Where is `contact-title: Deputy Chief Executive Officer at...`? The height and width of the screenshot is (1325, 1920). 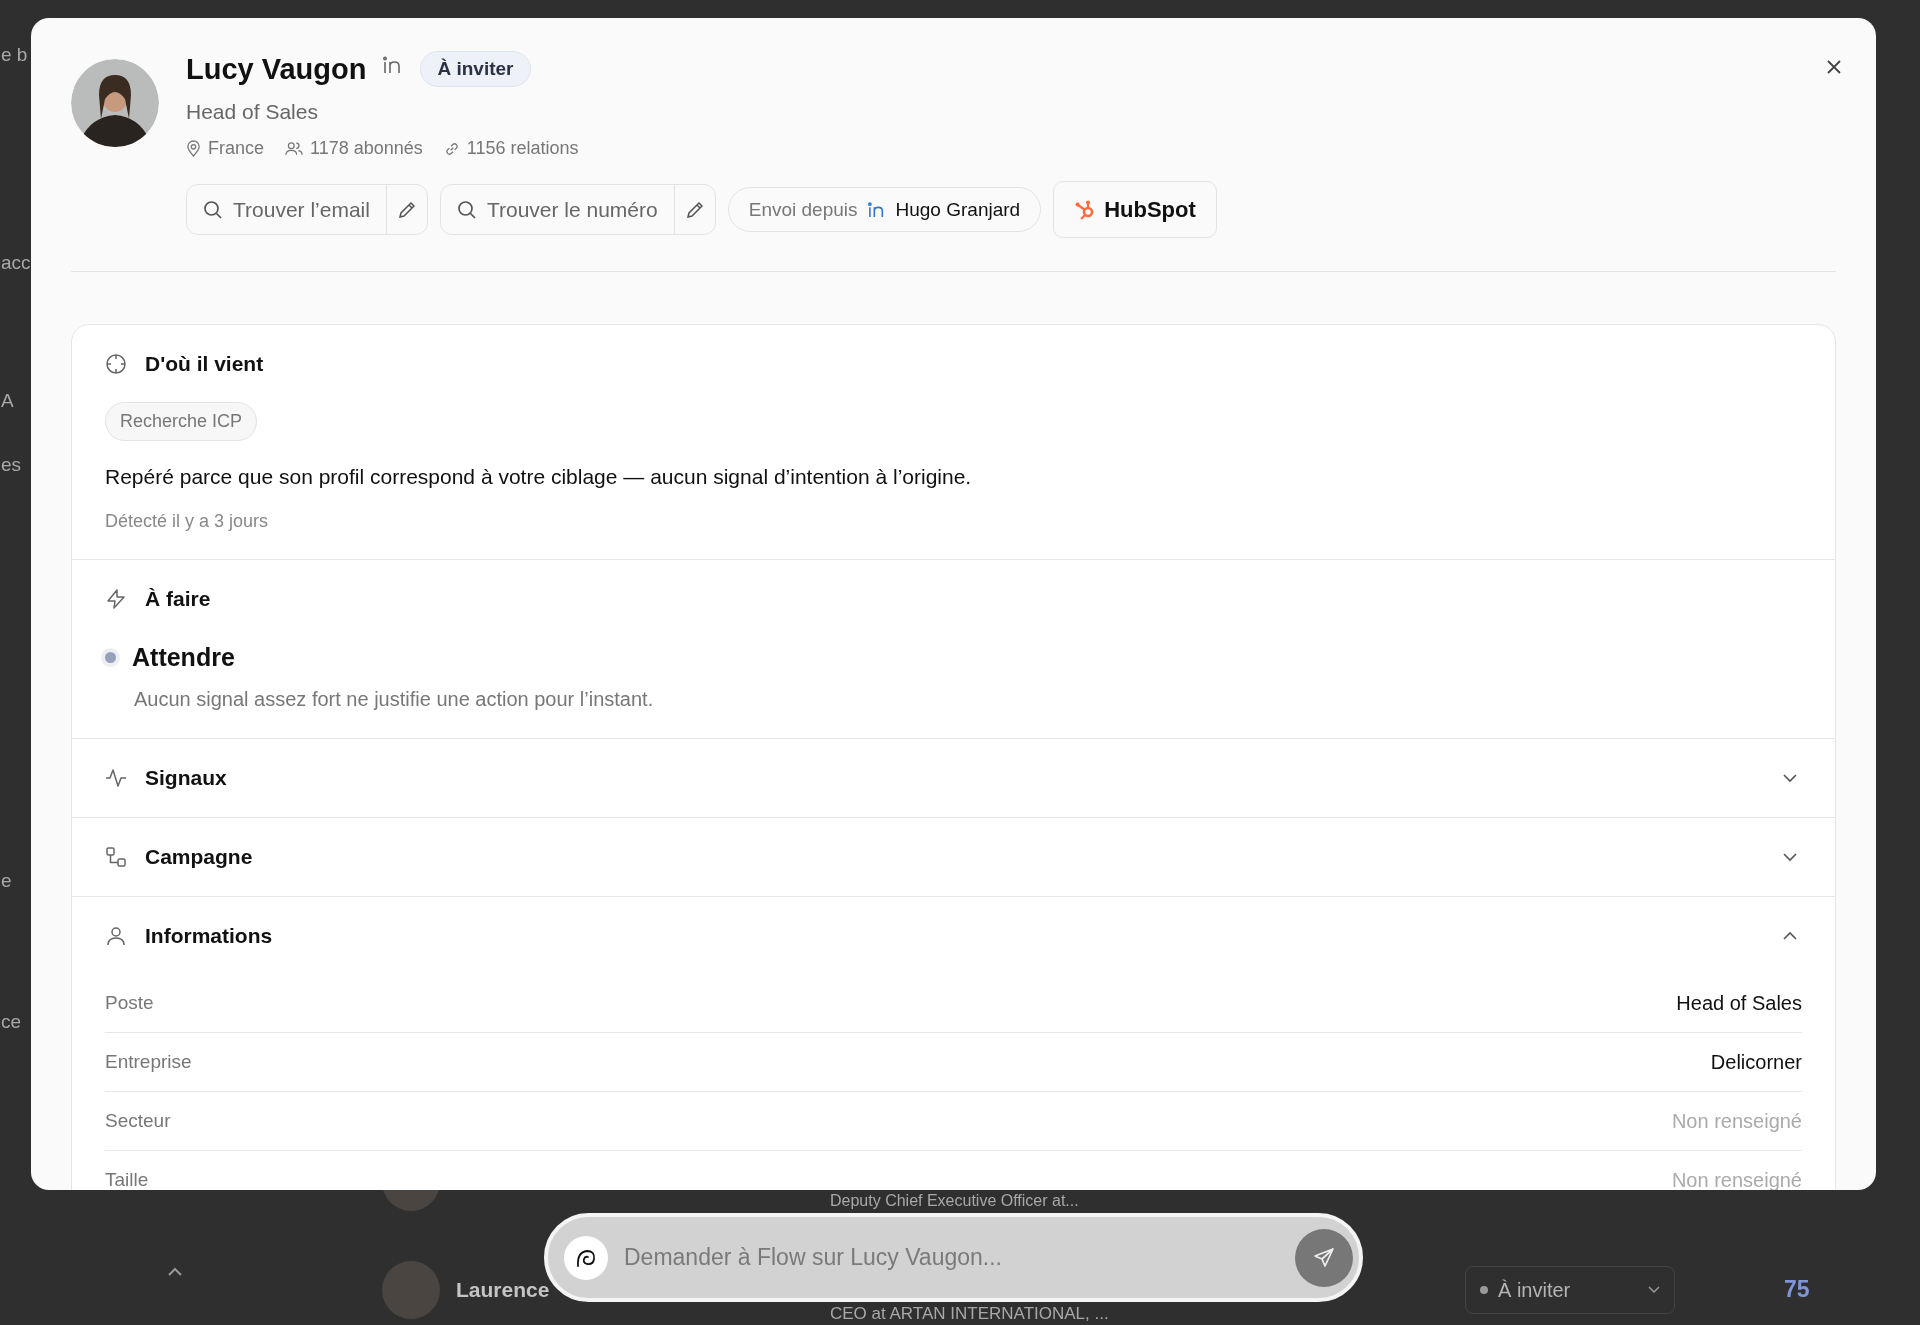
contact-title: Deputy Chief Executive Officer at... is located at coordinates (954, 1201).